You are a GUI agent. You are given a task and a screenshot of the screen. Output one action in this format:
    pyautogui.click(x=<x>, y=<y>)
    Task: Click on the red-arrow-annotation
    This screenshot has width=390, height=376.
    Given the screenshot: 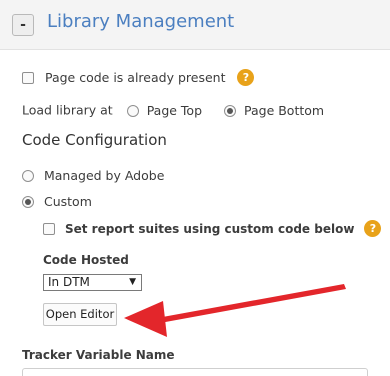 What is the action you would take?
    pyautogui.click(x=235, y=310)
    